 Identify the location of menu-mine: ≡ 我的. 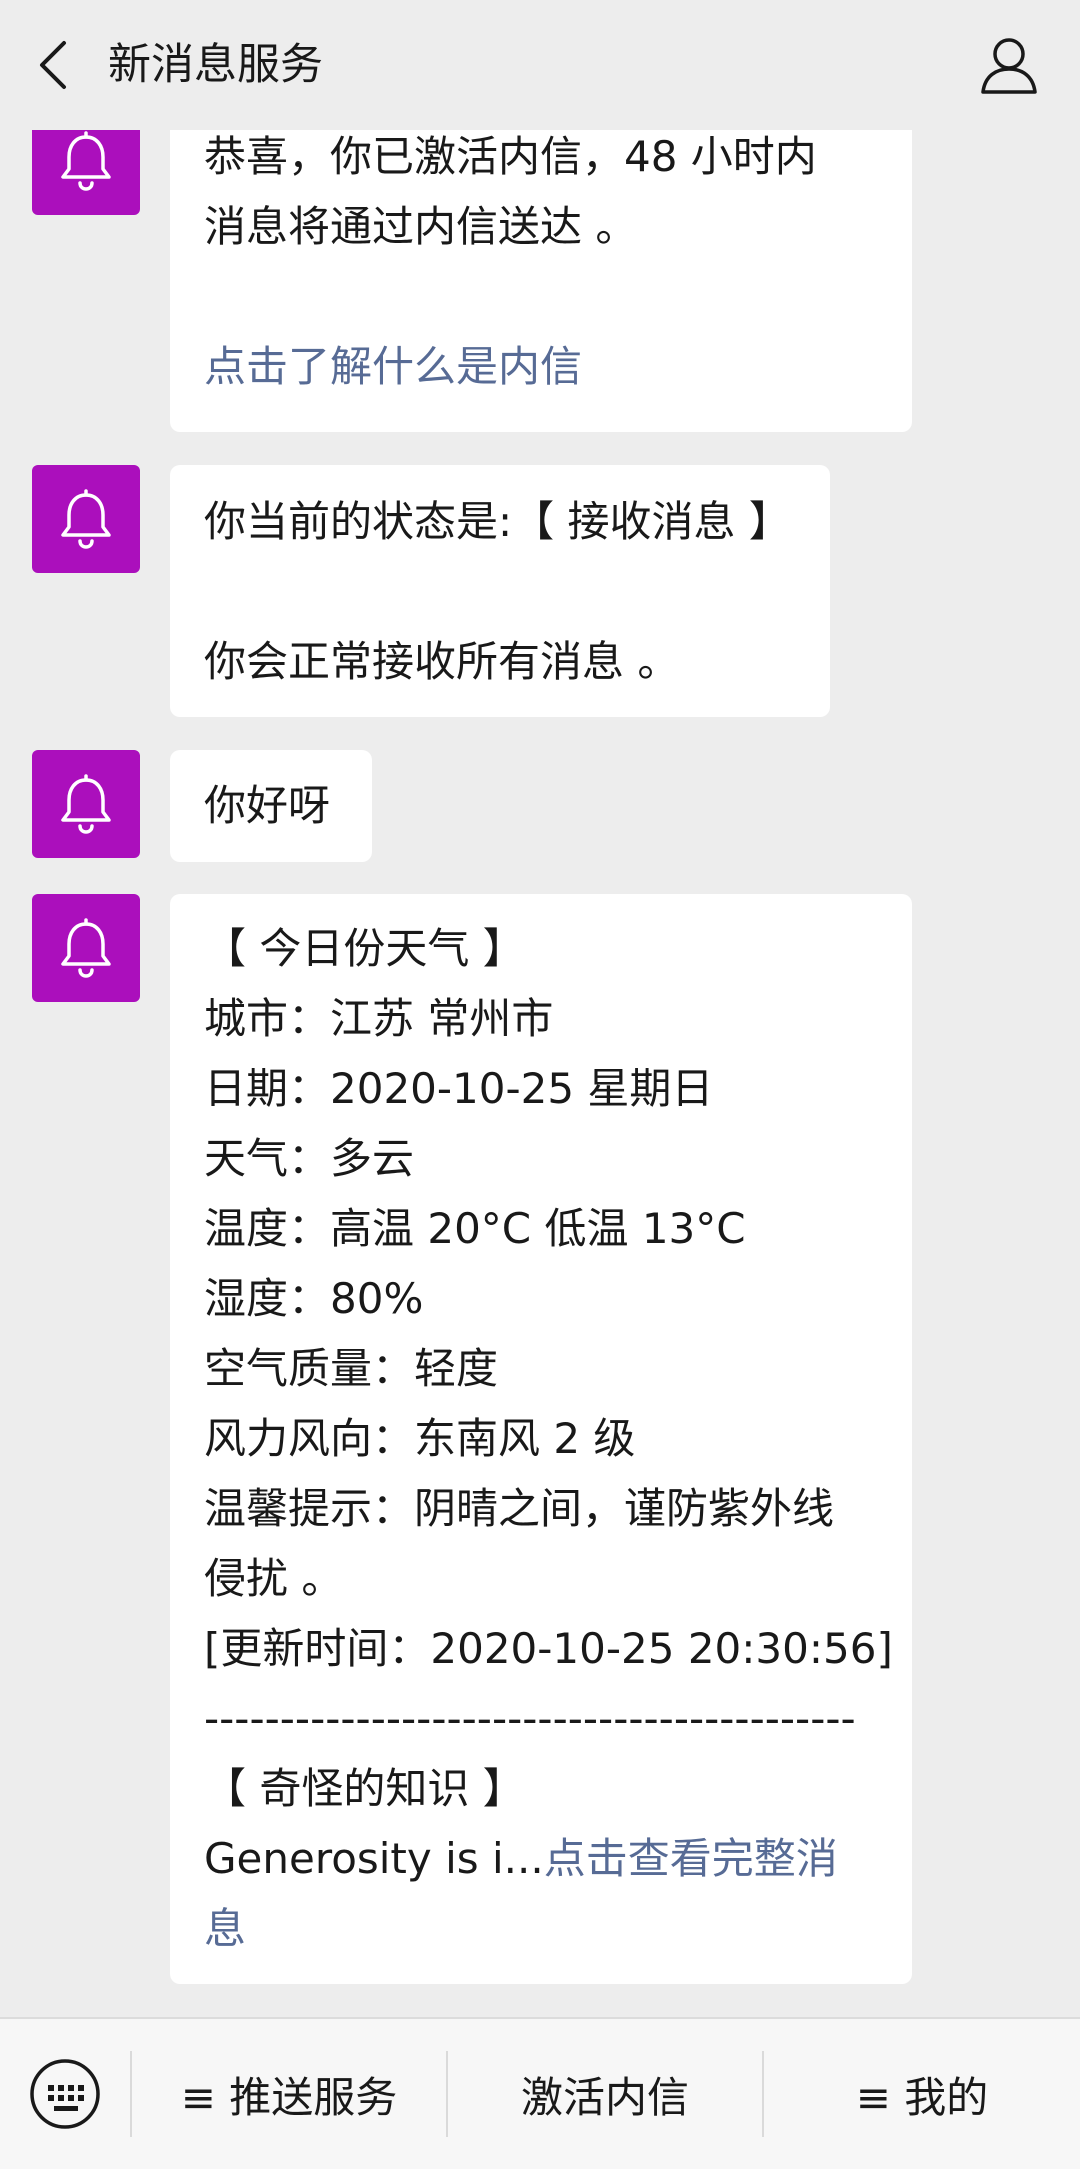
(922, 2094).